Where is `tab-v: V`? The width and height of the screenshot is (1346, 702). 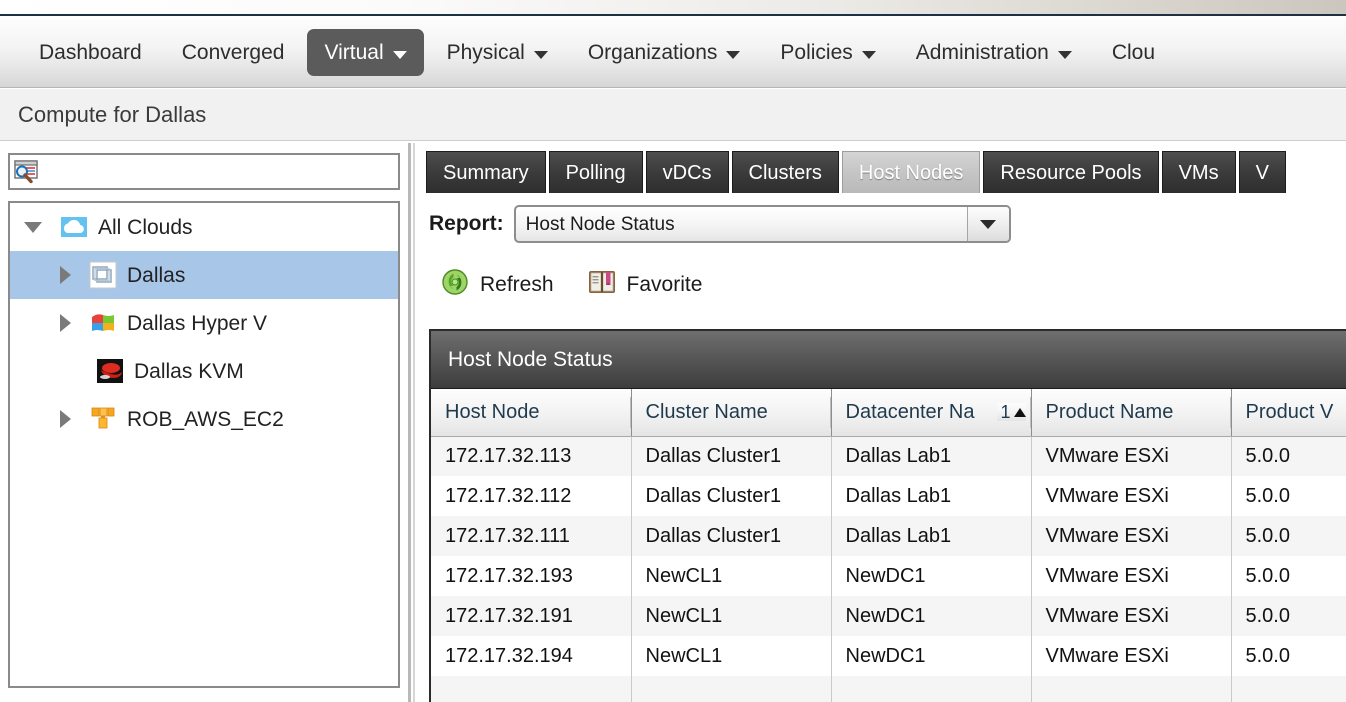 tab-v: V is located at coordinates (1262, 172).